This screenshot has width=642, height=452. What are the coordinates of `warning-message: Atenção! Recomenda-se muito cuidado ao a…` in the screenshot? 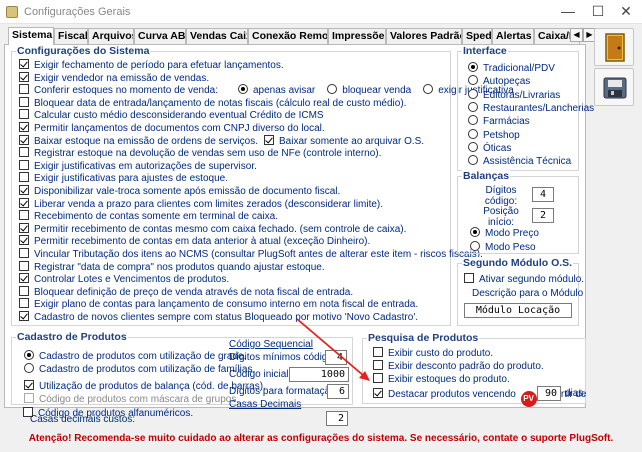 It's located at (321, 438).